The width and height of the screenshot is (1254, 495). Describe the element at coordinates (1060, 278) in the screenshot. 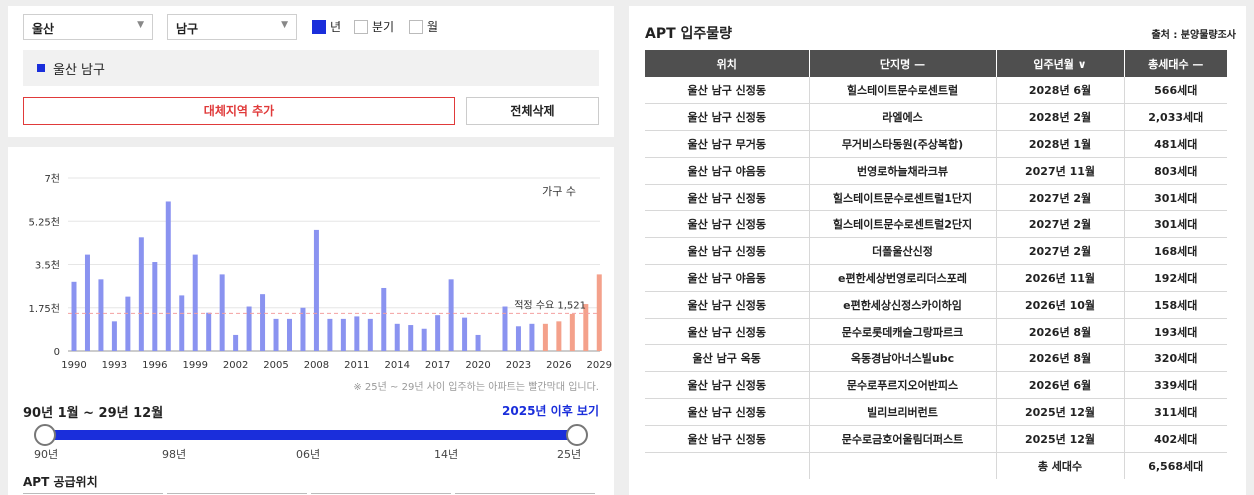

I see `cell-move-in-date: 2026년 11월` at that location.